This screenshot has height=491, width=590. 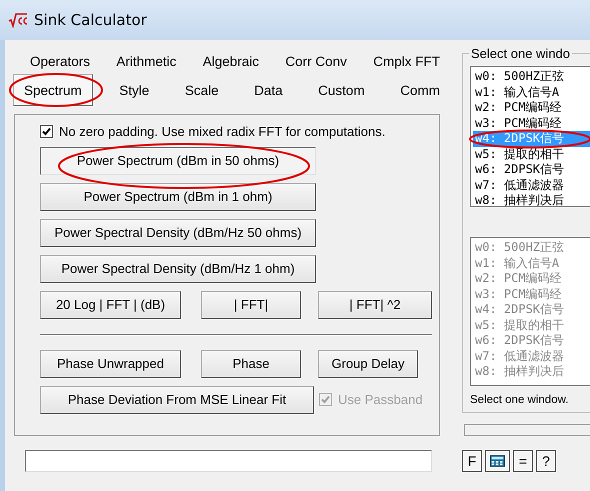 What do you see at coordinates (531, 154) in the screenshot?
I see `list-item: w5: 提取的相干` at bounding box center [531, 154].